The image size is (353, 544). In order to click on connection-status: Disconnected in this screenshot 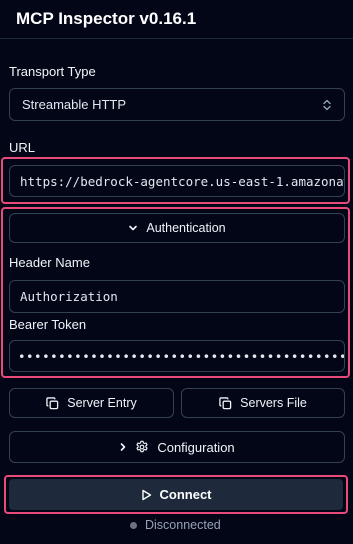, I will do `click(175, 525)`.